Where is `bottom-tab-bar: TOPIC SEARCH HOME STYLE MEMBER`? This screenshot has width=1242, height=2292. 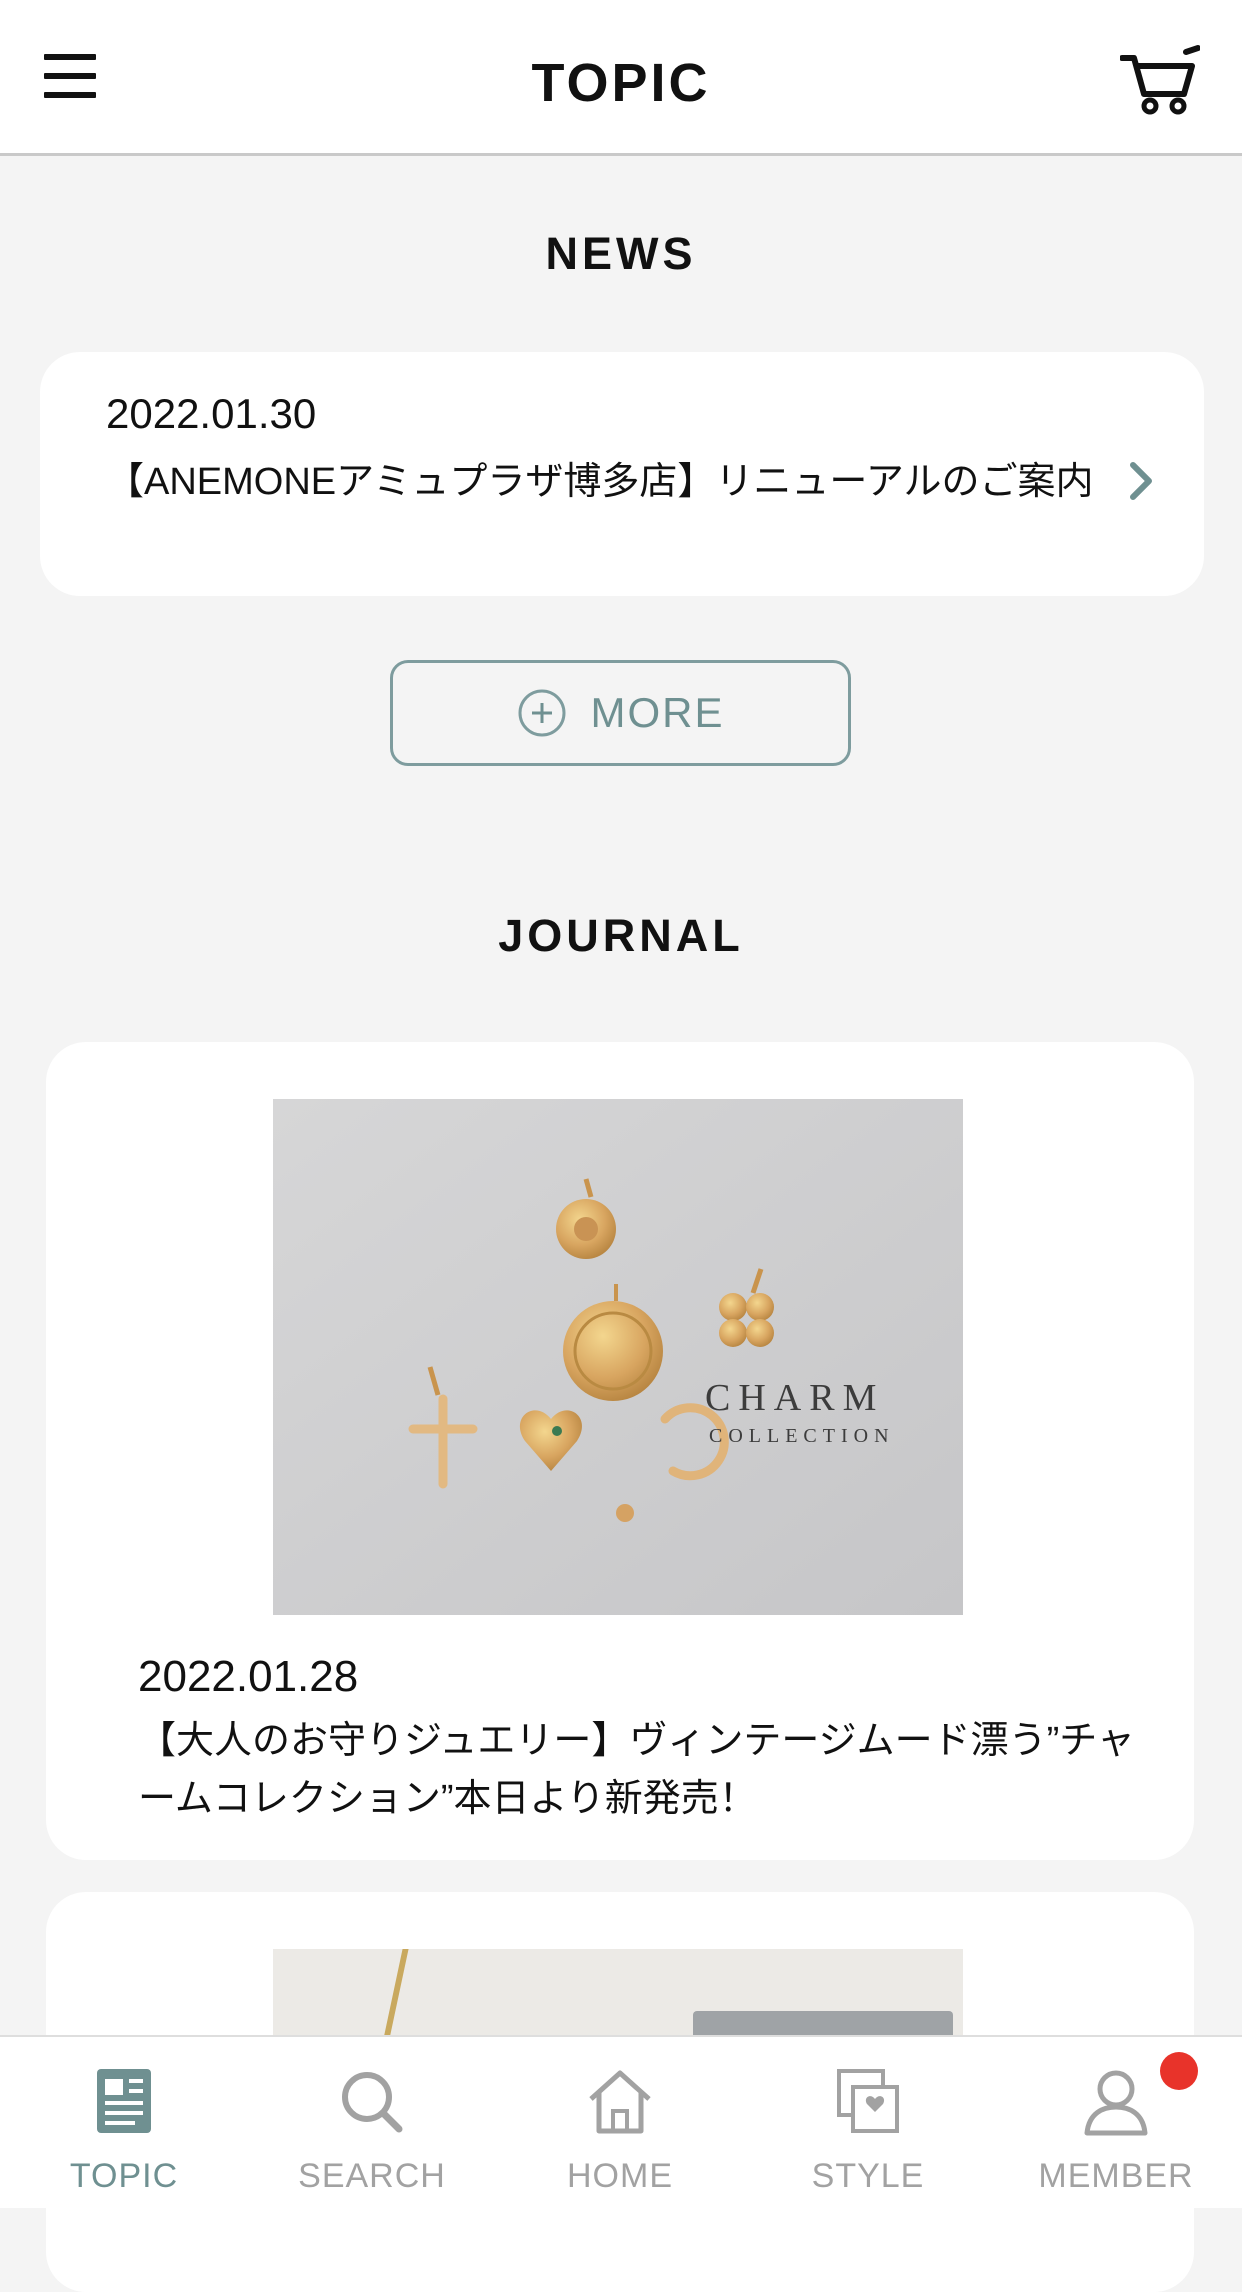 bottom-tab-bar: TOPIC SEARCH HOME STYLE MEMBER is located at coordinates (621, 2121).